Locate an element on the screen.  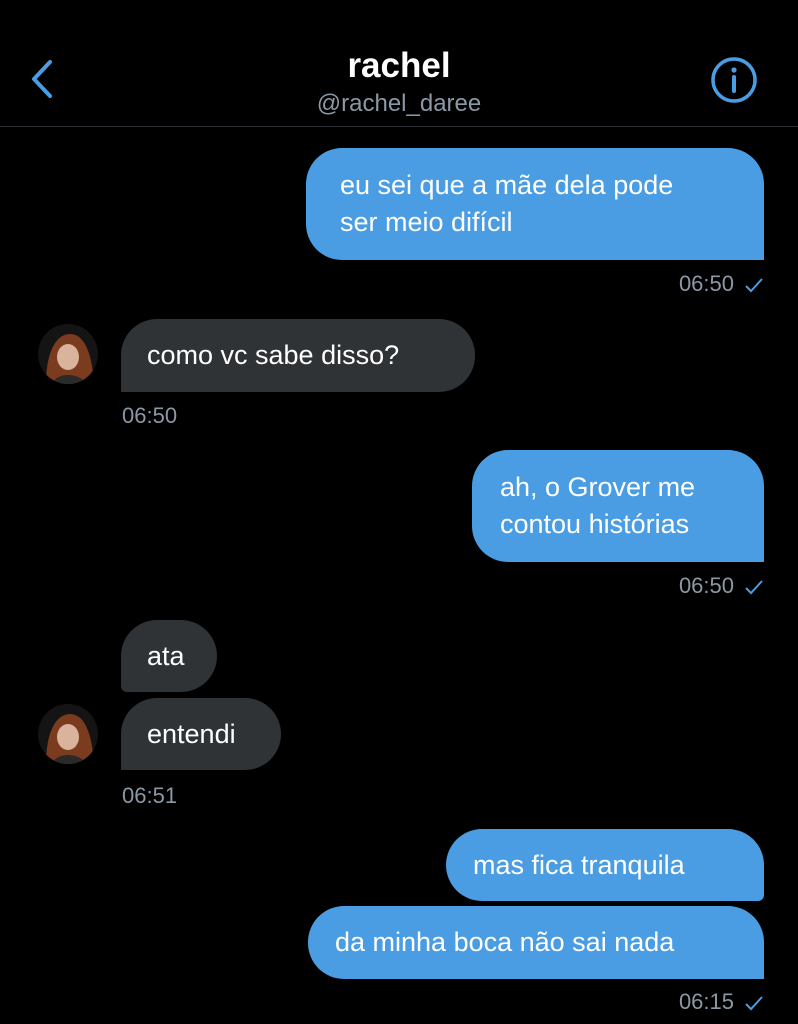
message-line: ser meio difícil is located at coordinates (426, 222).